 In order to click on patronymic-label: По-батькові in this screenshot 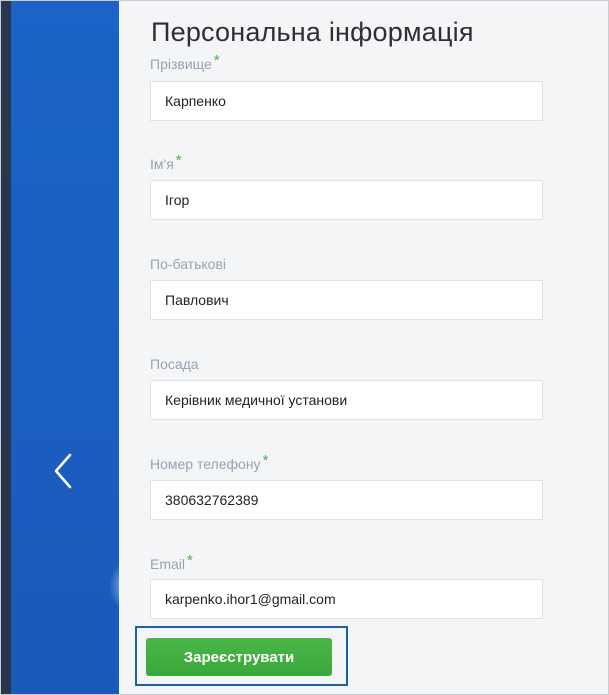, I will do `click(188, 264)`.